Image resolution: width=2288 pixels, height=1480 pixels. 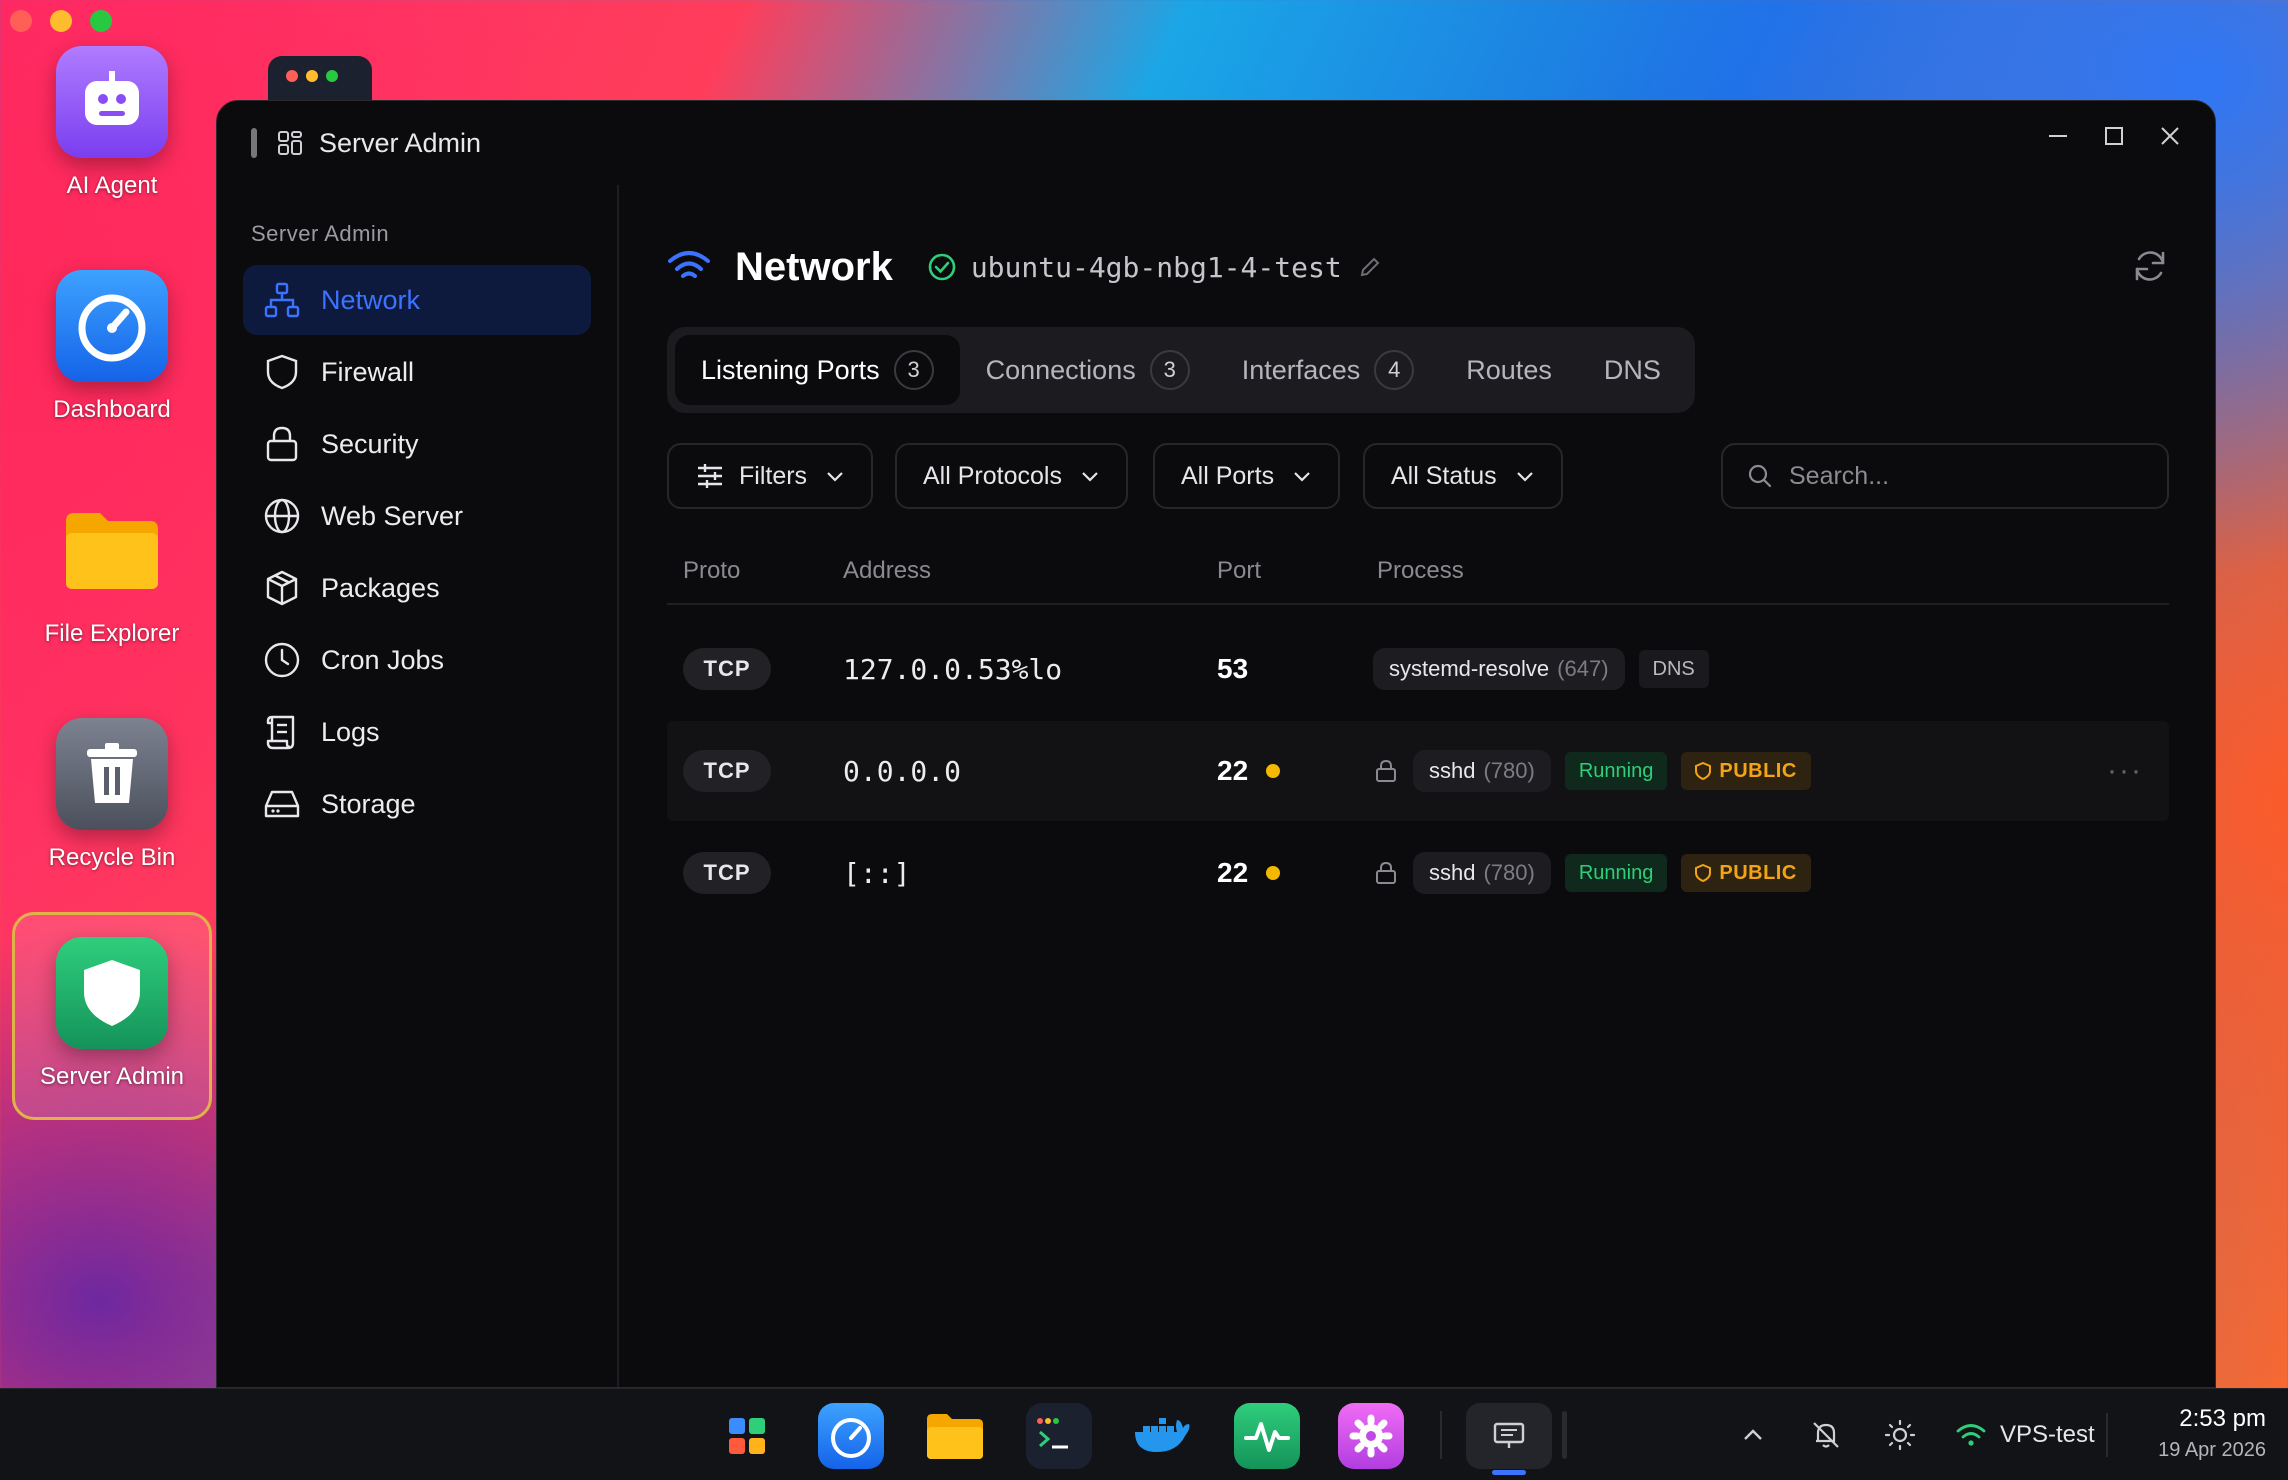 I want to click on sidebar-item-storage: Storage, so click(x=417, y=804).